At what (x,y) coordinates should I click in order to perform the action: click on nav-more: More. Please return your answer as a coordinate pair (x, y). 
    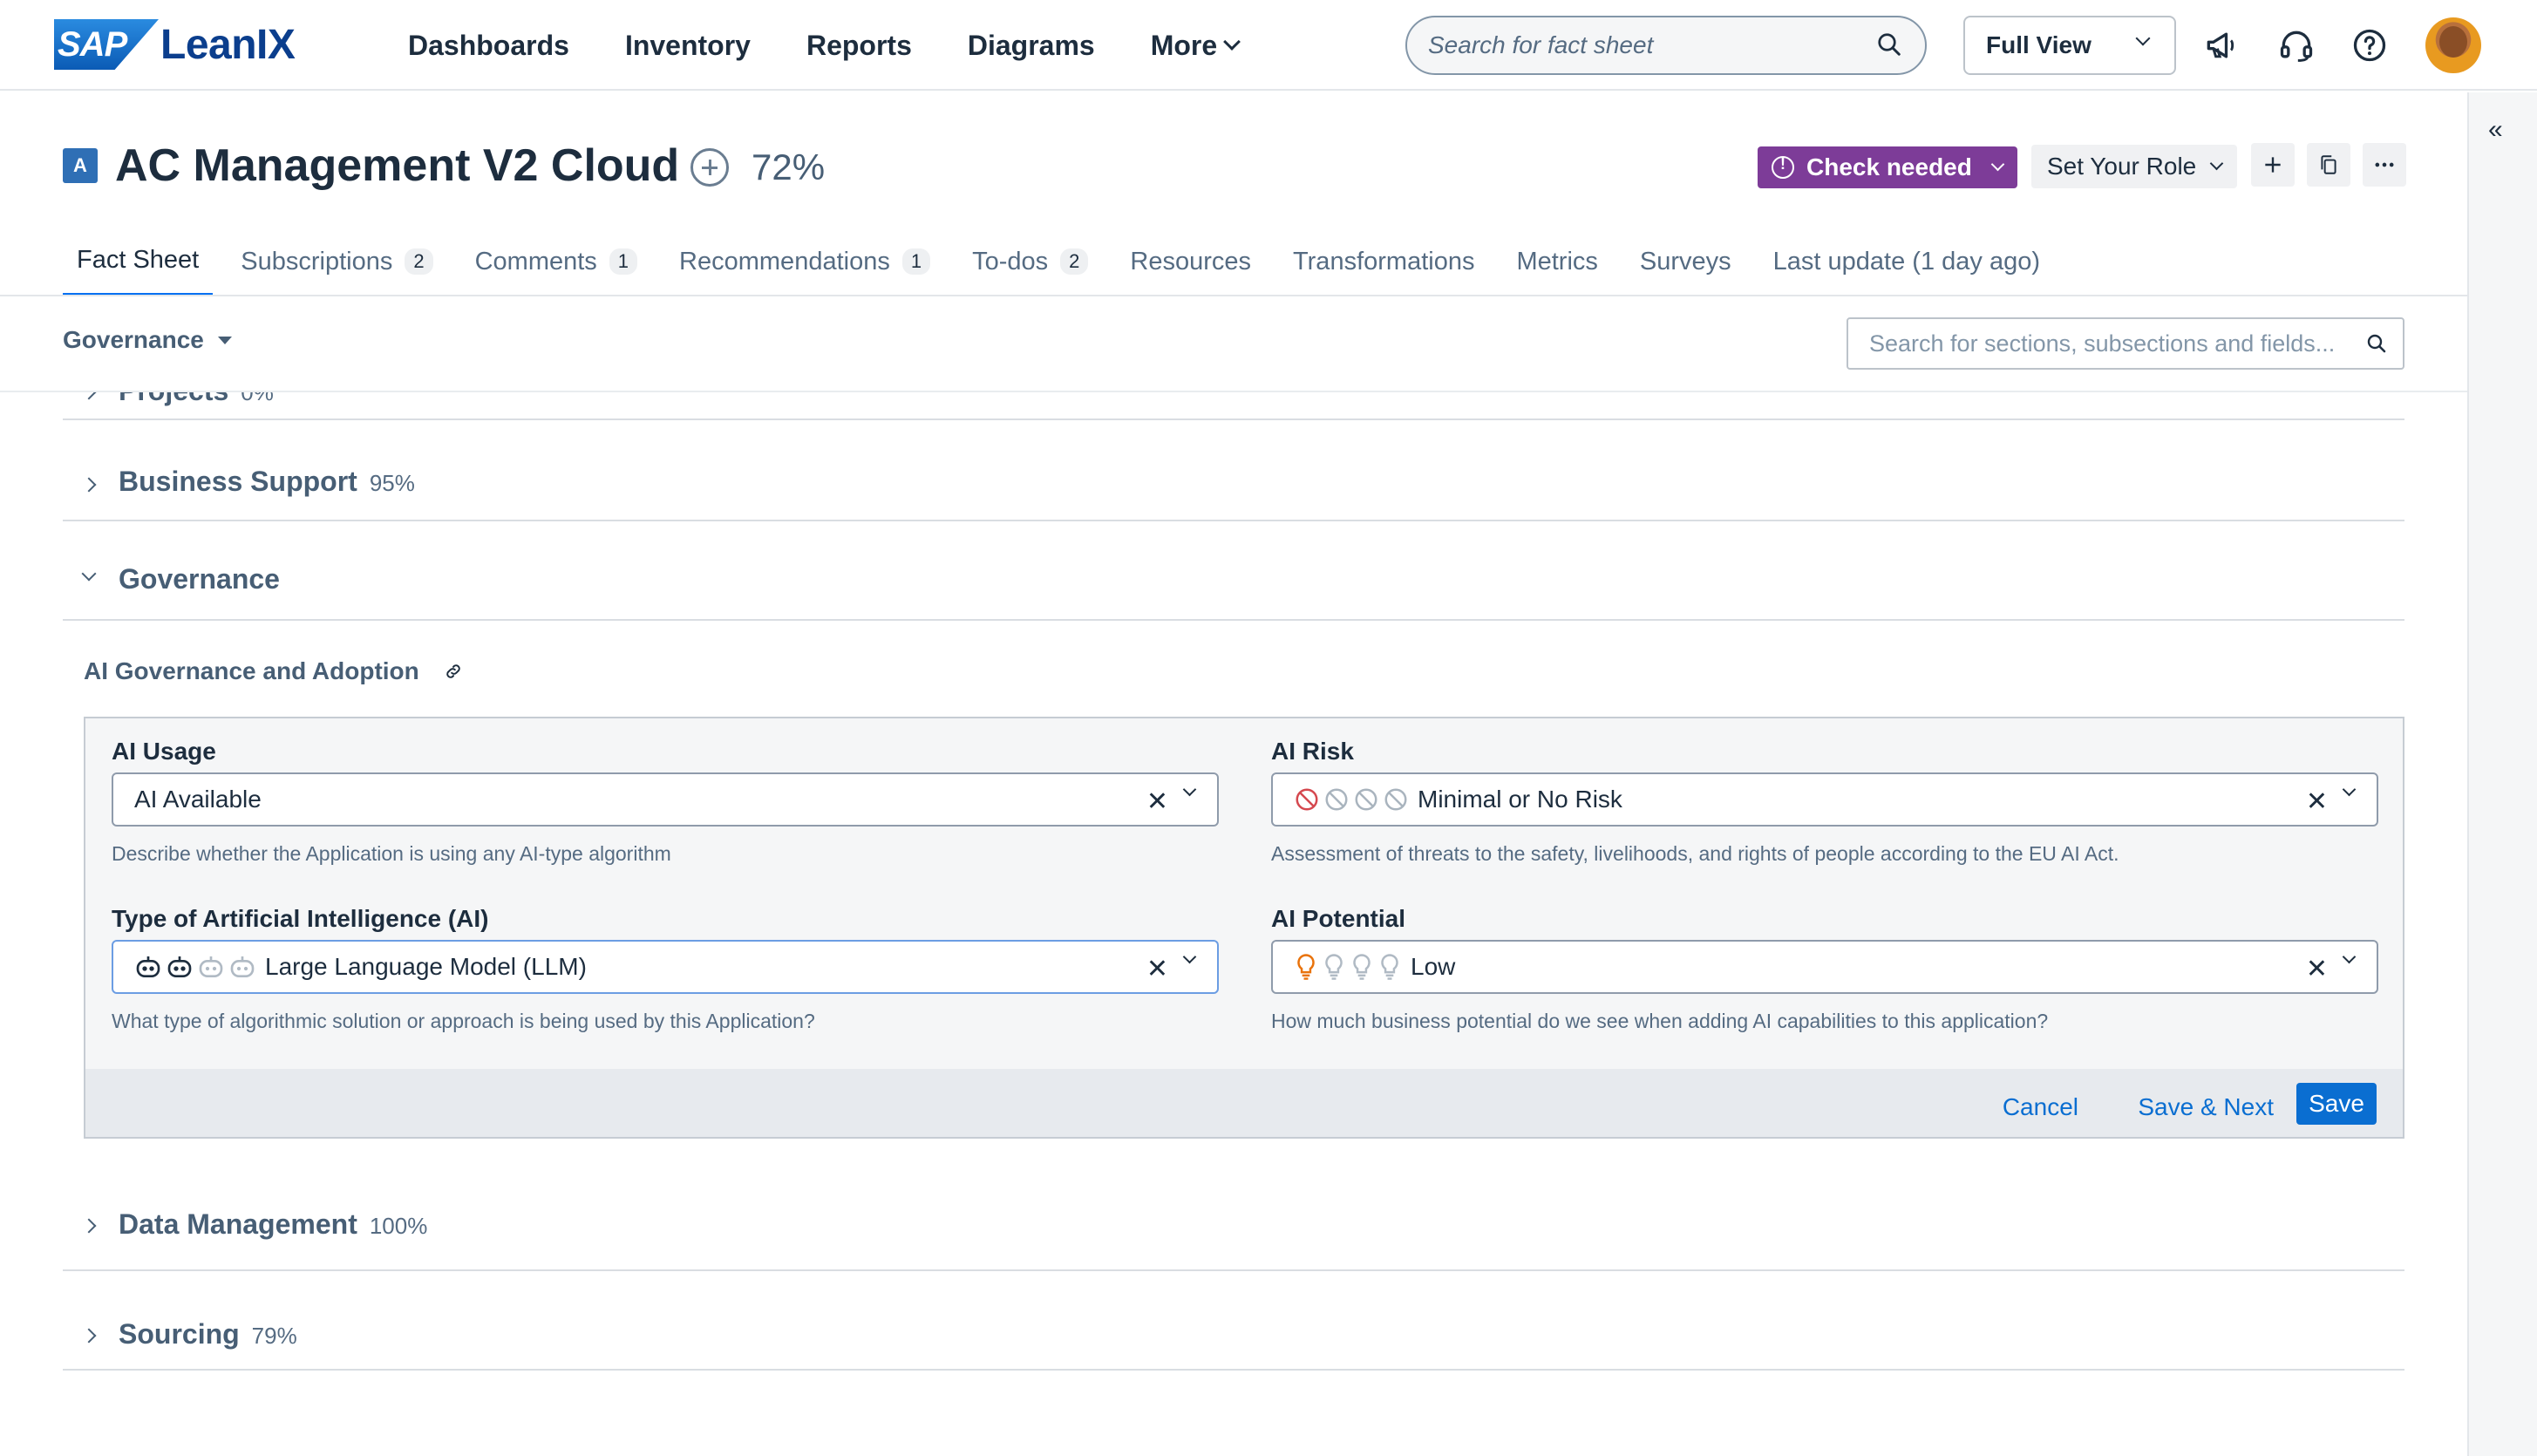
    Looking at the image, I should click on (1196, 46).